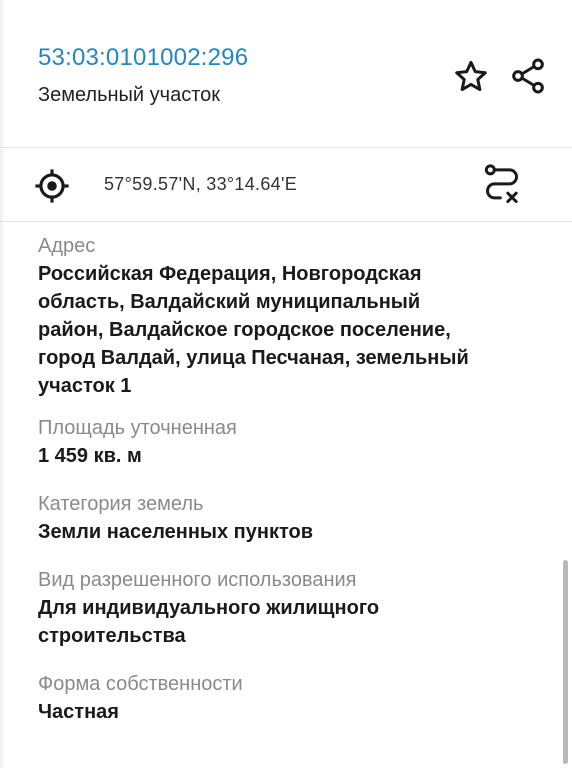 The width and height of the screenshot is (572, 768). What do you see at coordinates (253, 358) in the screenshot?
I see `address-line: город Валдай, улица Песчаная, земельный` at bounding box center [253, 358].